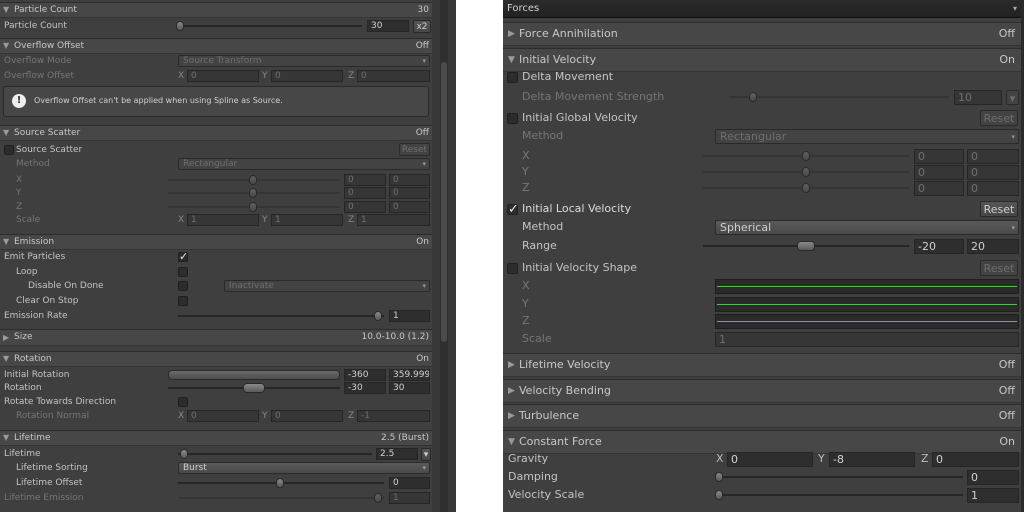 Image resolution: width=1024 pixels, height=512 pixels. Describe the element at coordinates (281, 316) in the screenshot. I see `emission-rate-slider` at that location.